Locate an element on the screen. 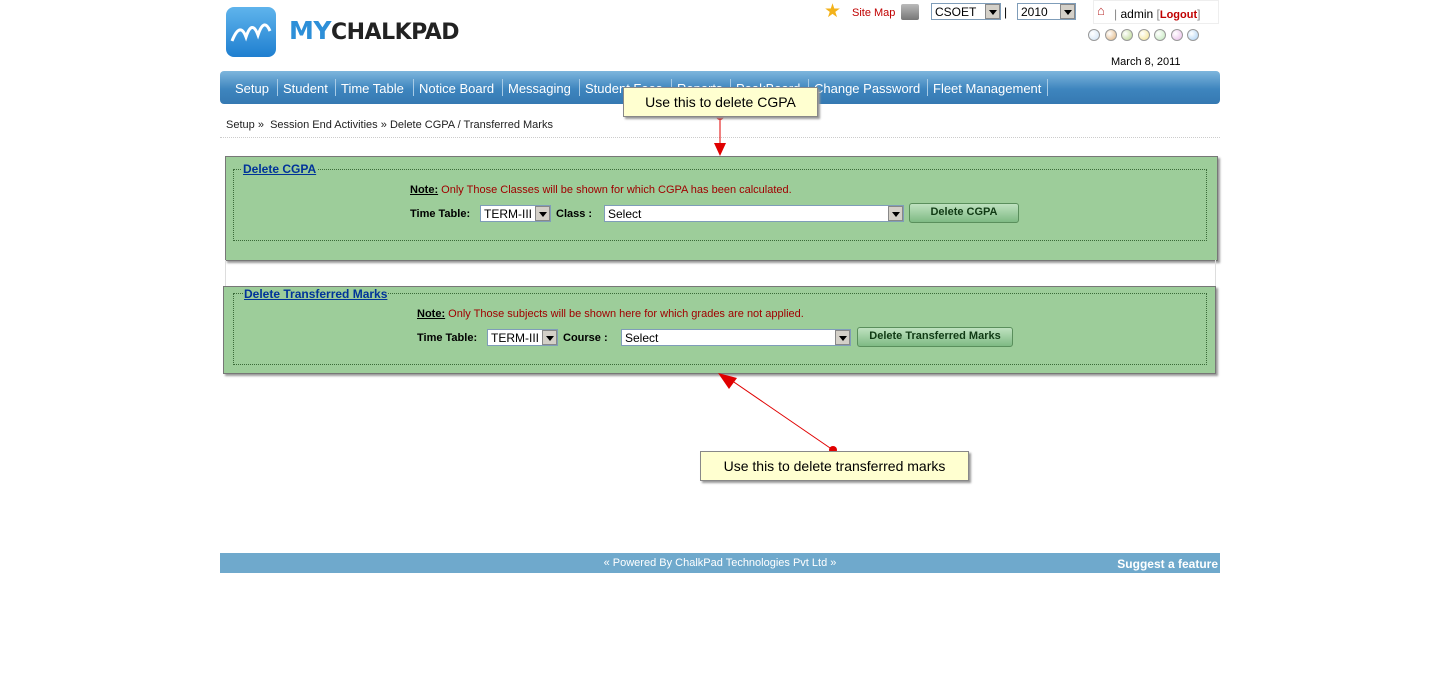  callout-delete-cgpa: Use this to delete CGPA is located at coordinates (720, 102).